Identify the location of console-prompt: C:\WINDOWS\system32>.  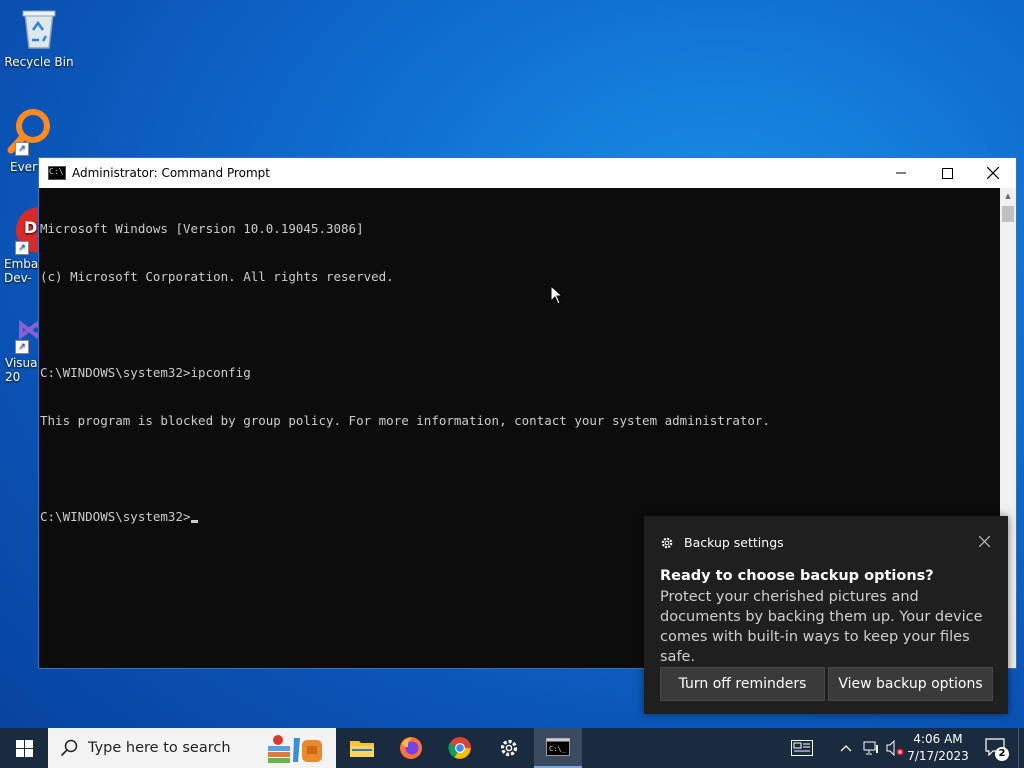
(115, 516).